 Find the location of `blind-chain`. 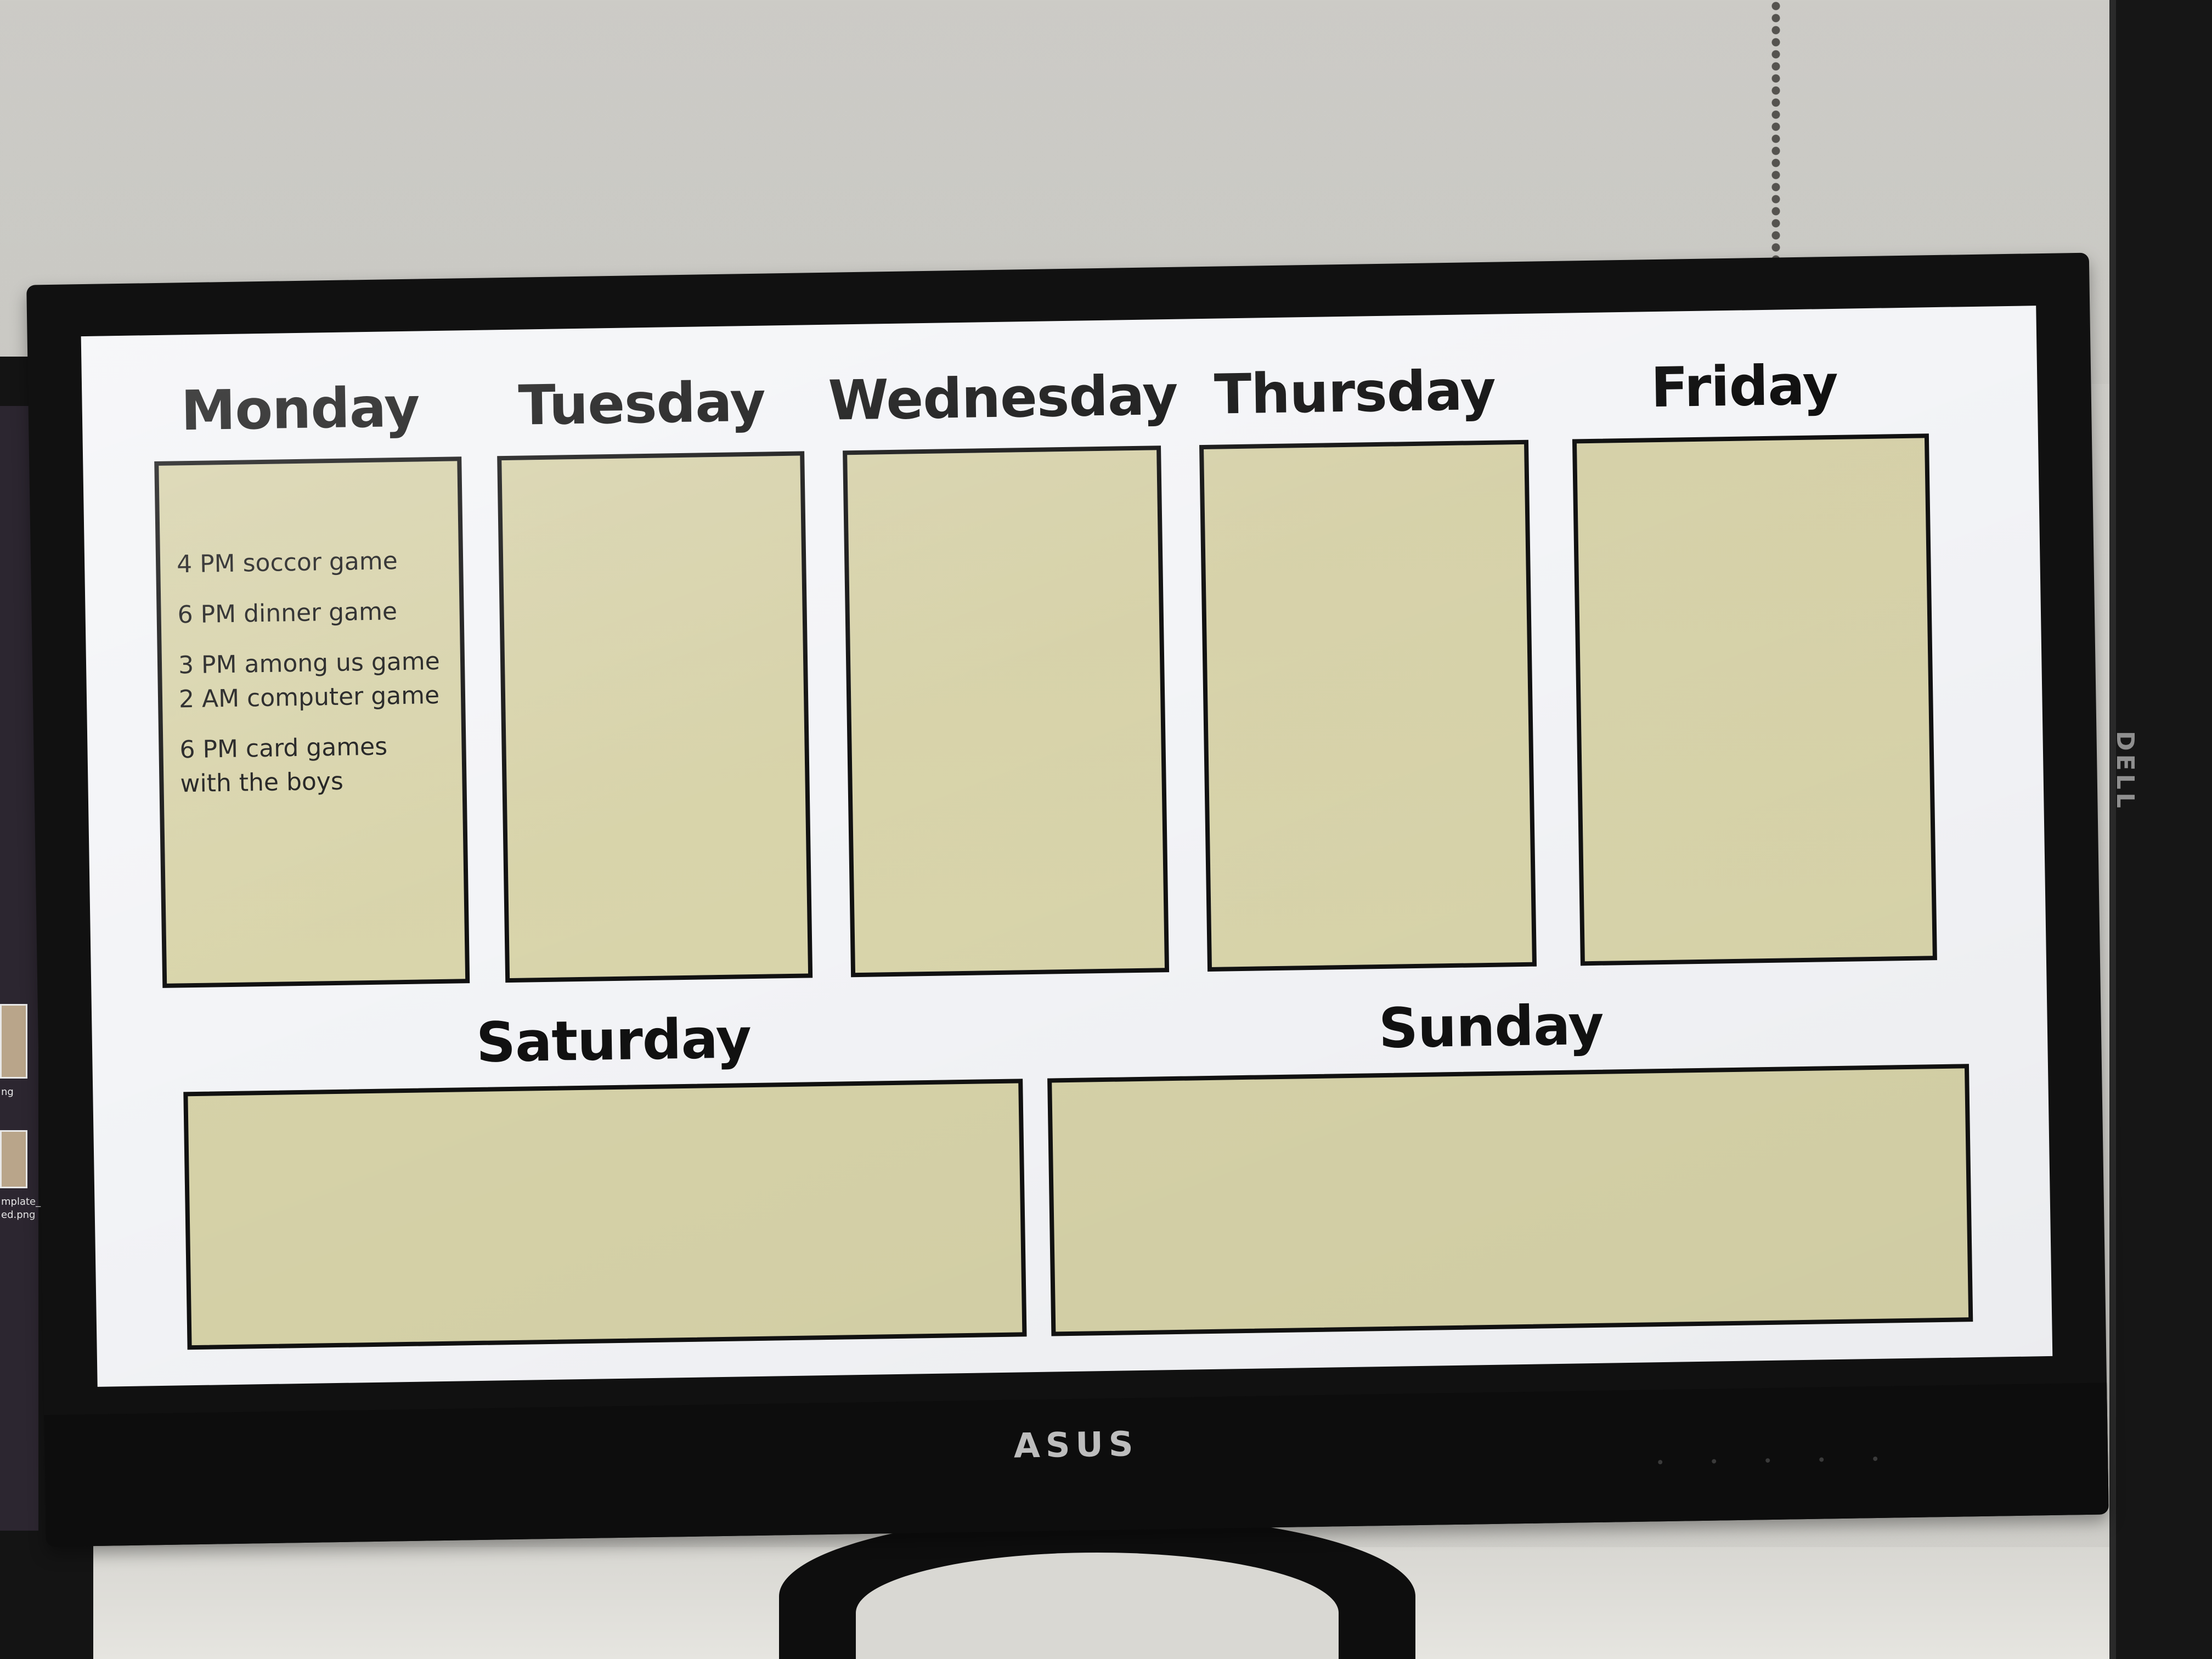

blind-chain is located at coordinates (1776, 140).